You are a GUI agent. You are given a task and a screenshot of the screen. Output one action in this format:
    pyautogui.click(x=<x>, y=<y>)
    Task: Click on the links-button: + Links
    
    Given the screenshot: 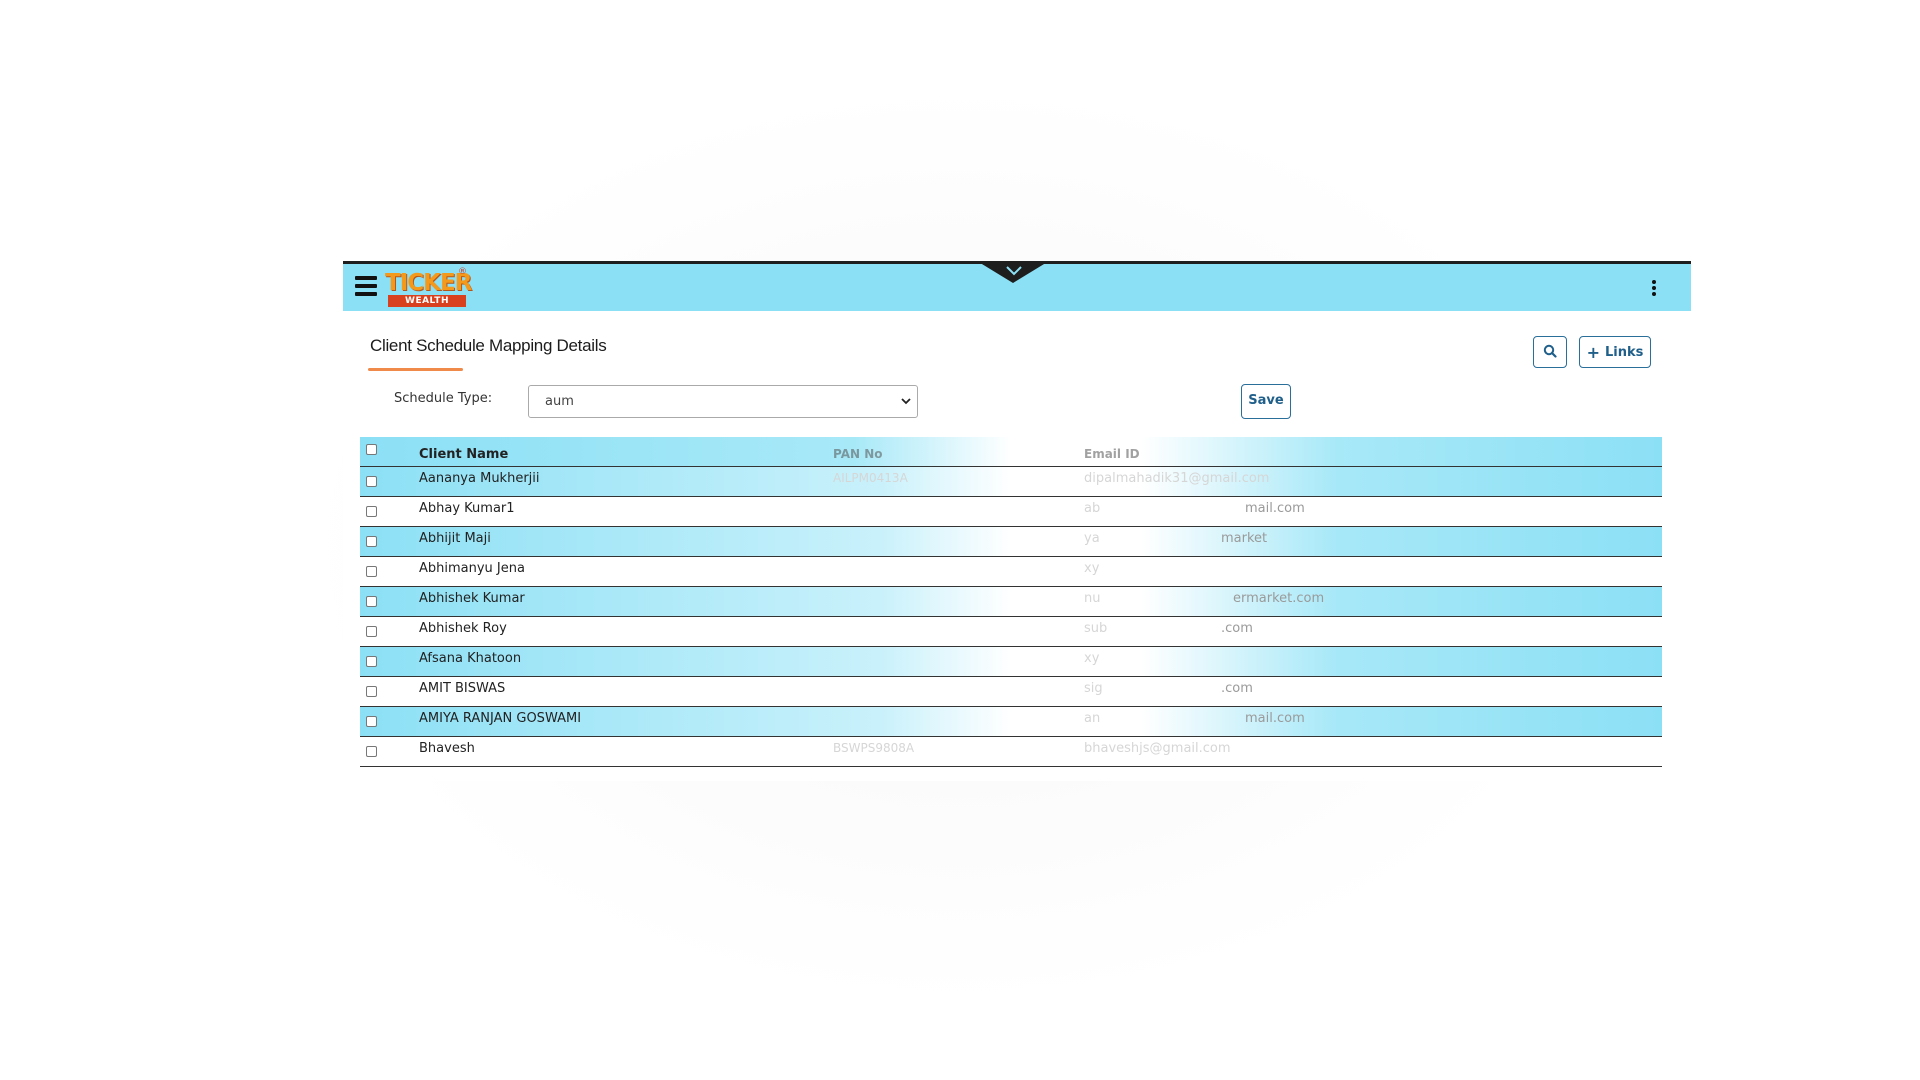 What is the action you would take?
    pyautogui.click(x=1615, y=352)
    